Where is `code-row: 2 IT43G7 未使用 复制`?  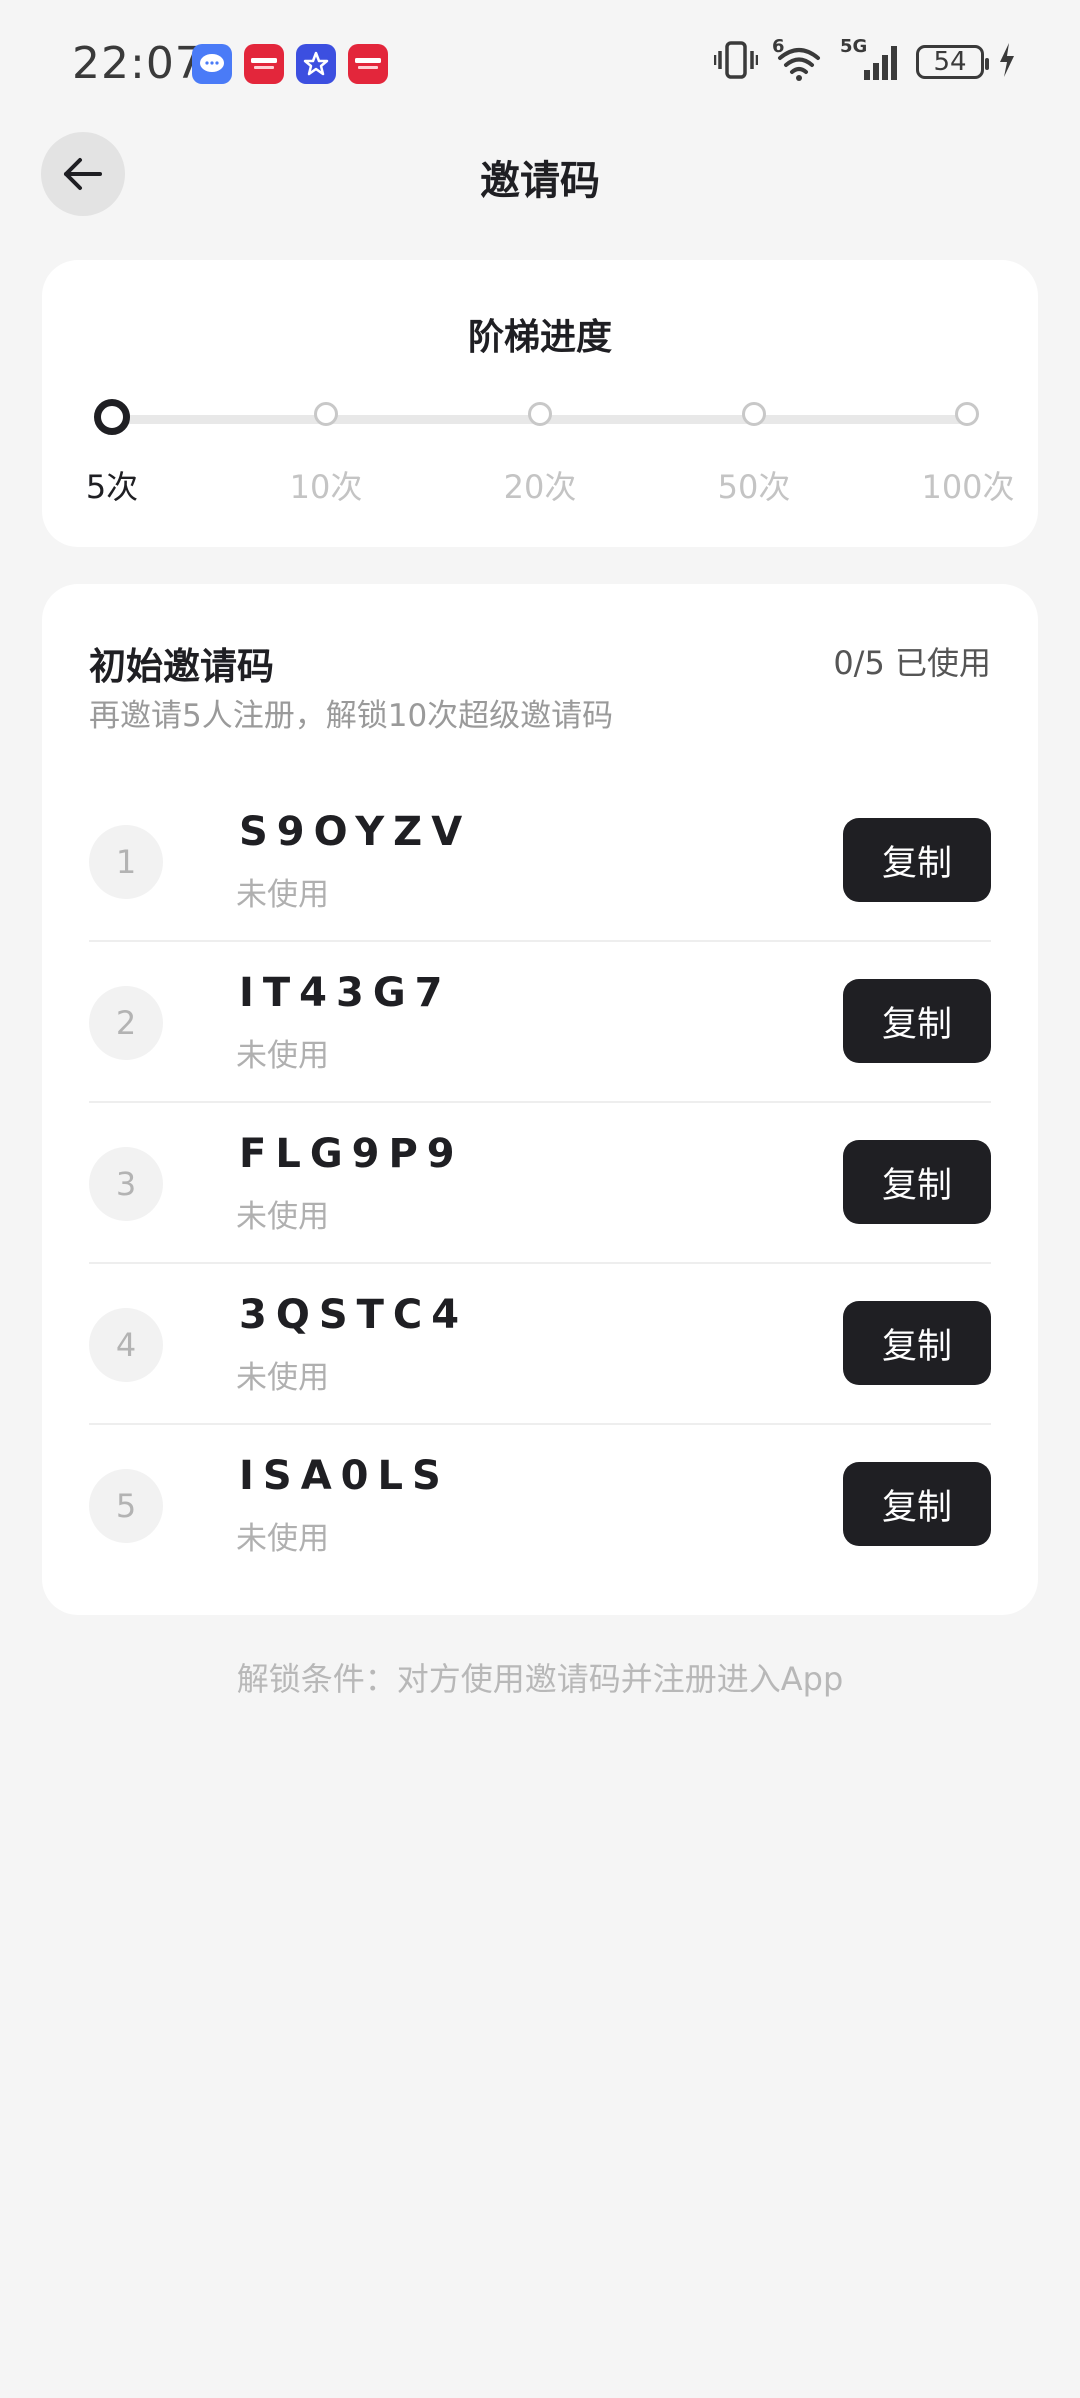 code-row: 2 IT43G7 未使用 复制 is located at coordinates (540, 1022).